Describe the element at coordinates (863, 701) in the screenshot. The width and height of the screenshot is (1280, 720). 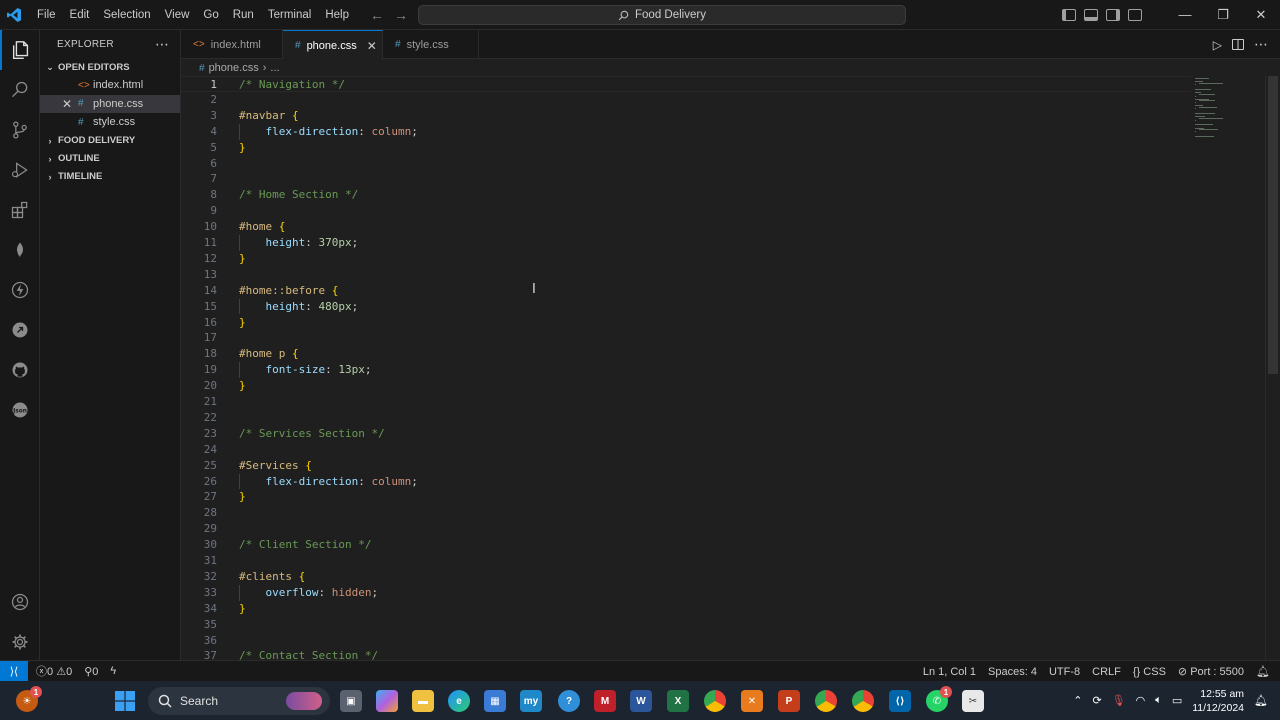
I see `chrome-profile-2-icon` at that location.